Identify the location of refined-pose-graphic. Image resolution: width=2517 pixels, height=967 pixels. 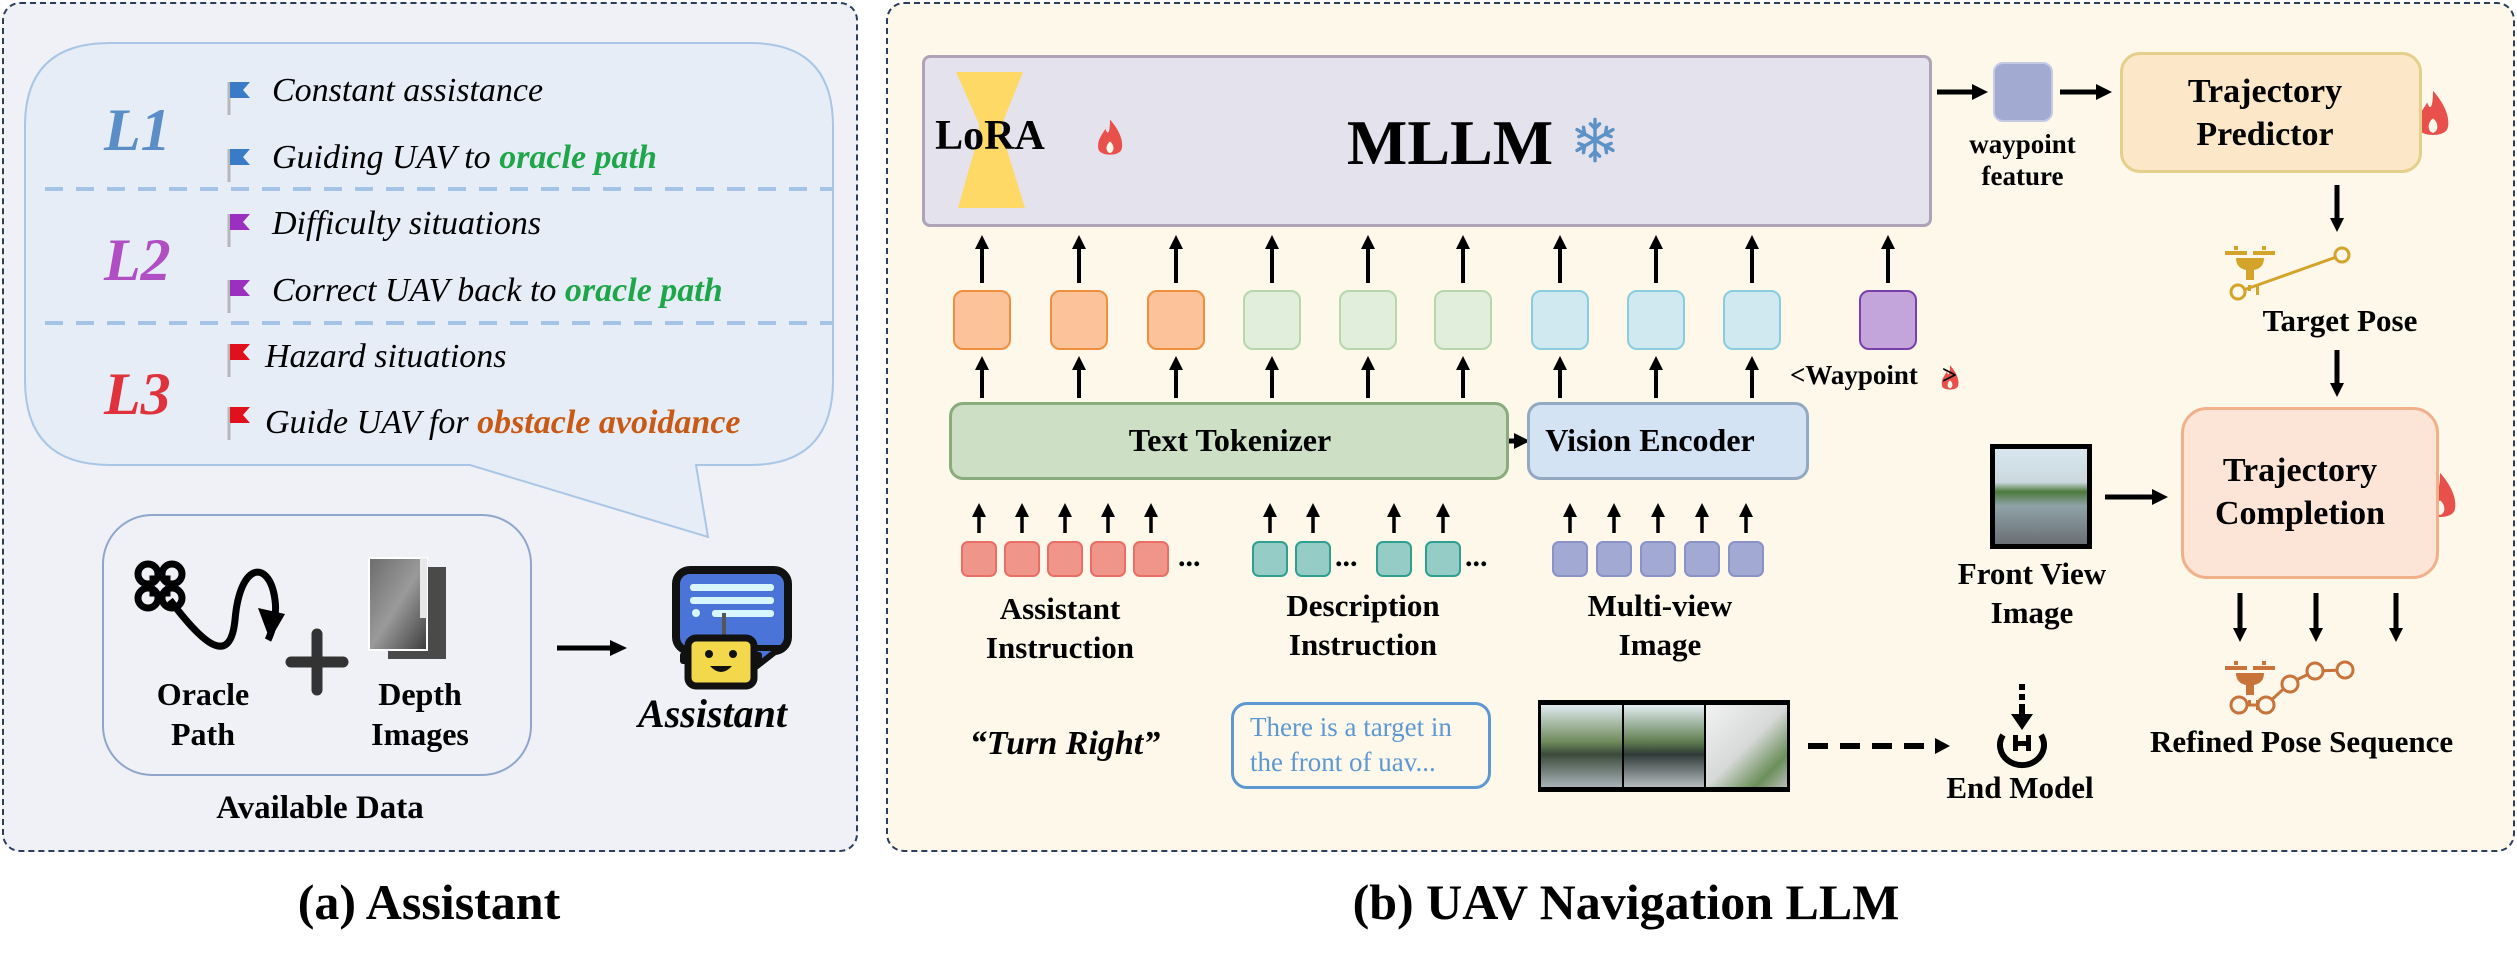
(2290, 687).